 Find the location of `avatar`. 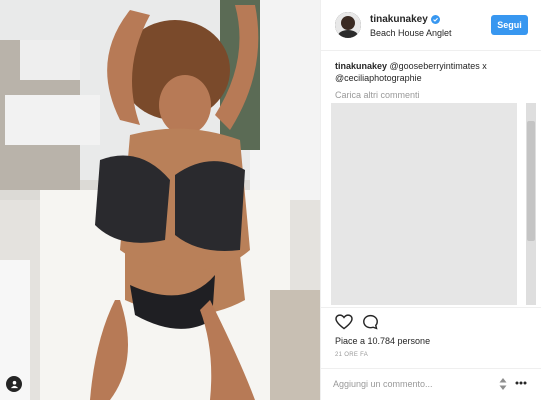

avatar is located at coordinates (348, 25).